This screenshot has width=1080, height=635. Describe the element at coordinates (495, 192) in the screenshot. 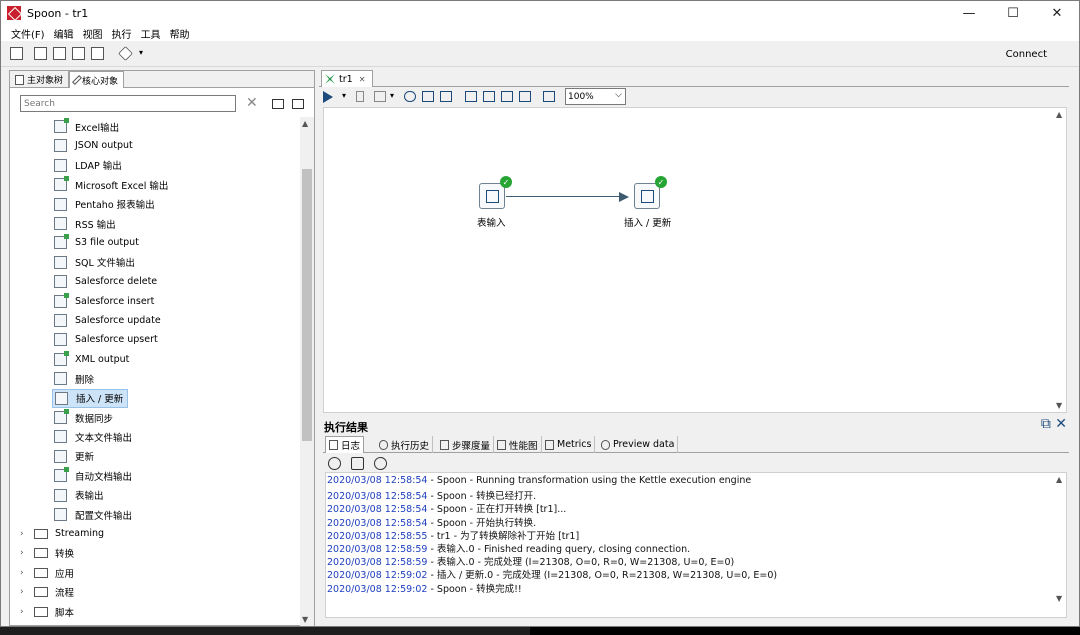

I see `step-node-table-input: ✓` at that location.